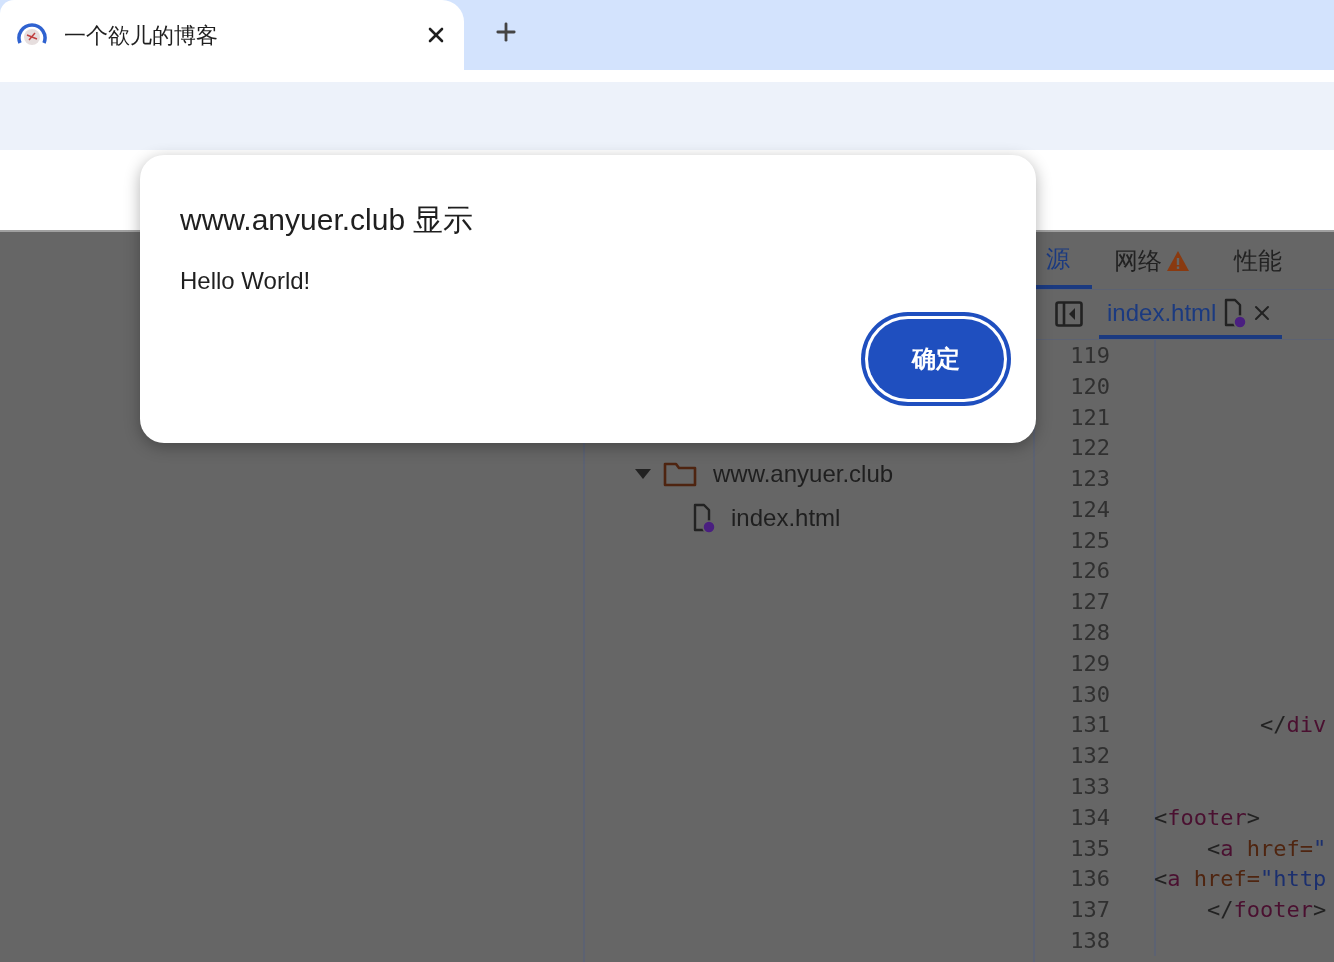  I want to click on file-tab: index.html, so click(1191, 314).